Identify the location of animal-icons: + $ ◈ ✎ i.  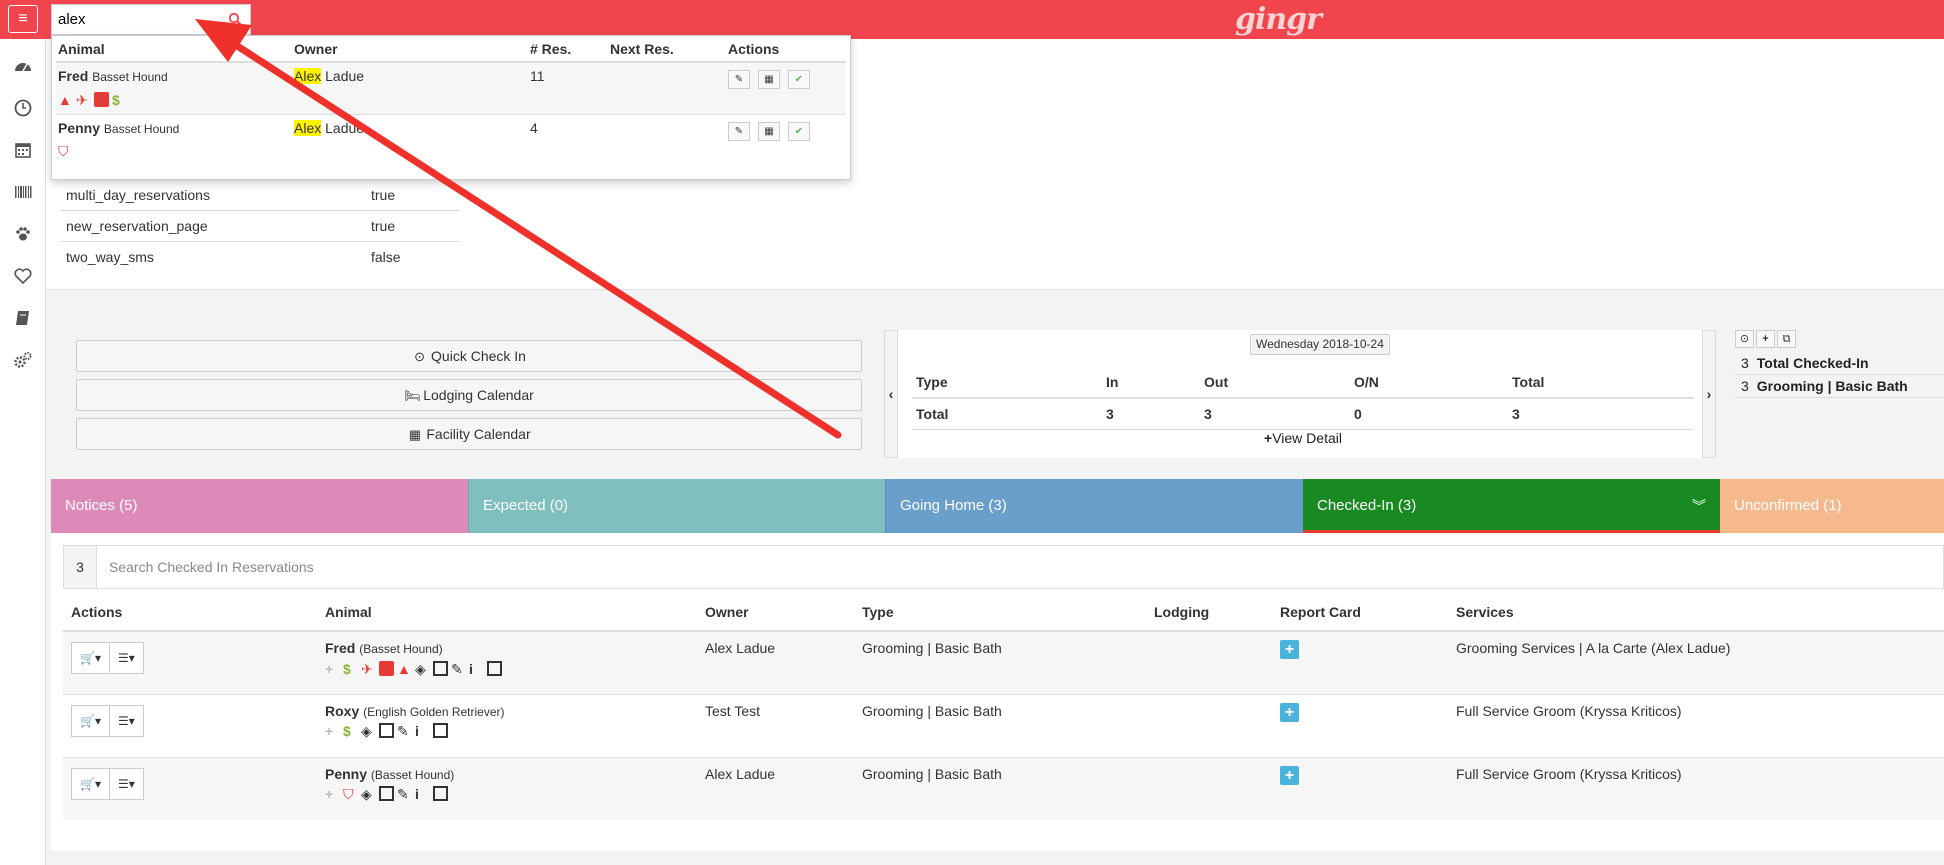
(507, 731).